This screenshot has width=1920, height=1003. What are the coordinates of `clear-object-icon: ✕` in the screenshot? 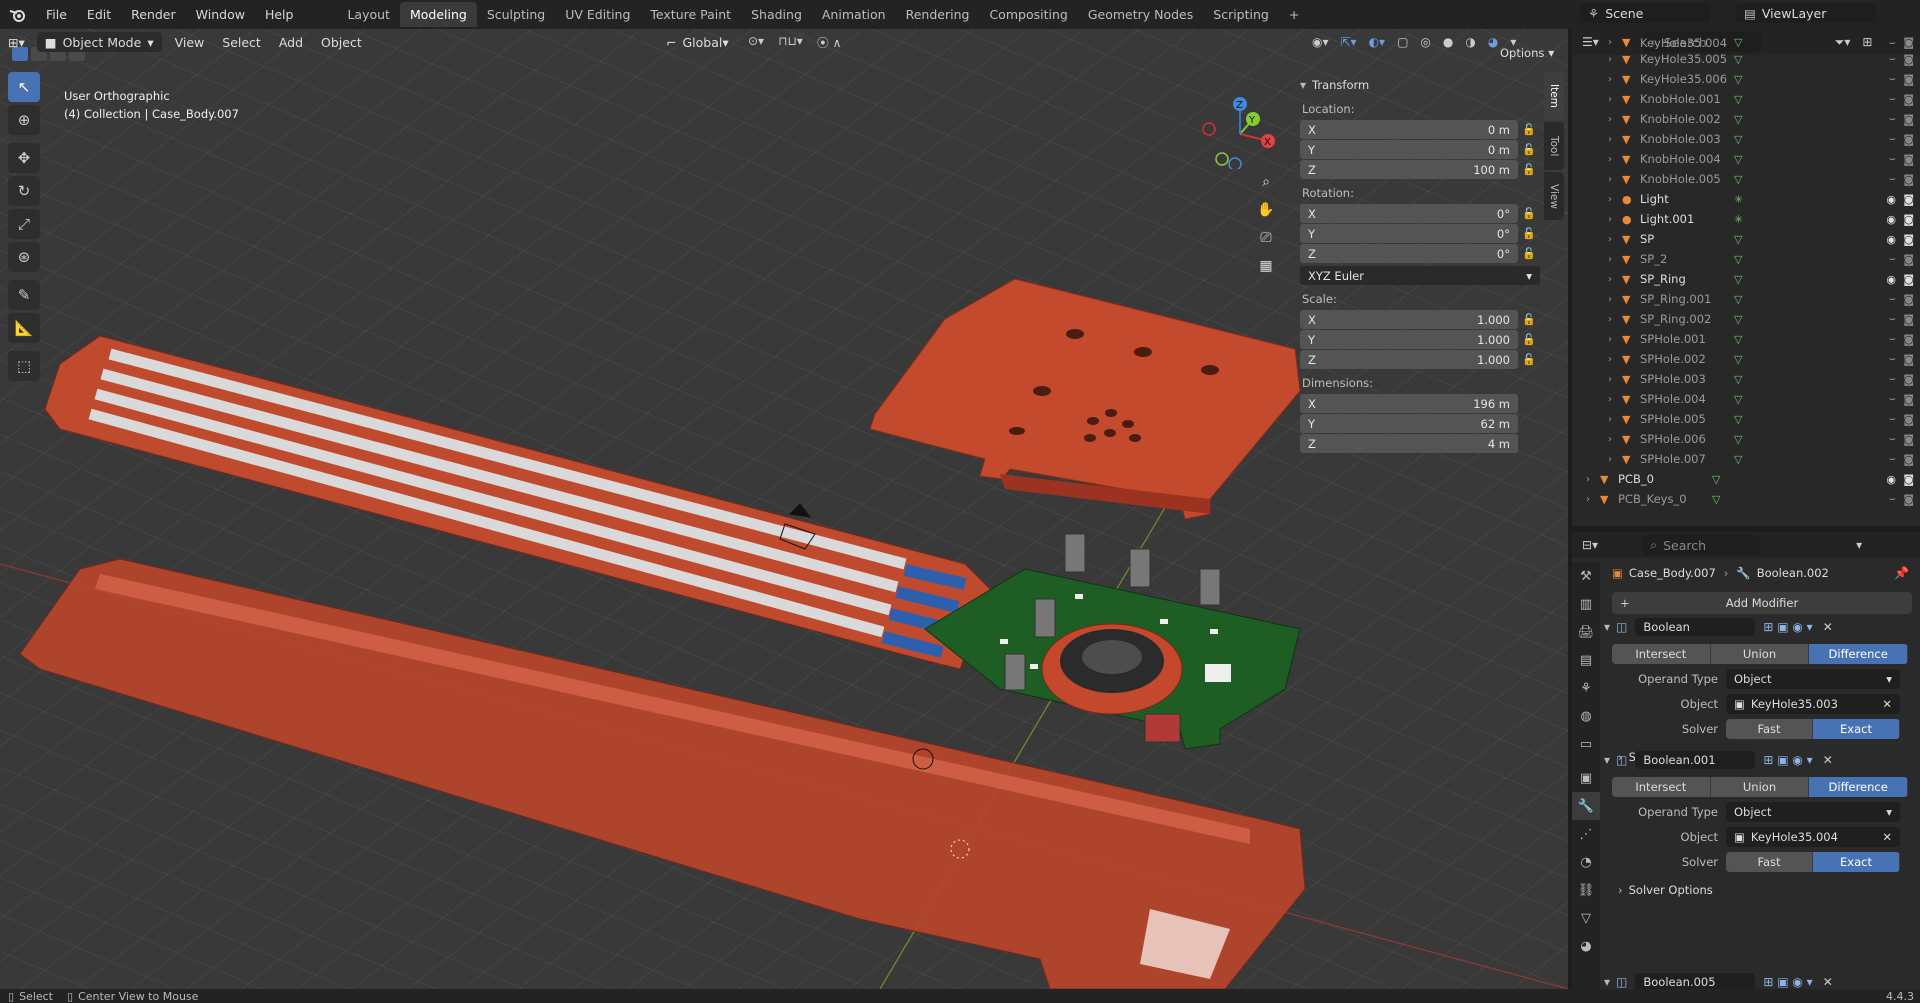 It's located at (1887, 837).